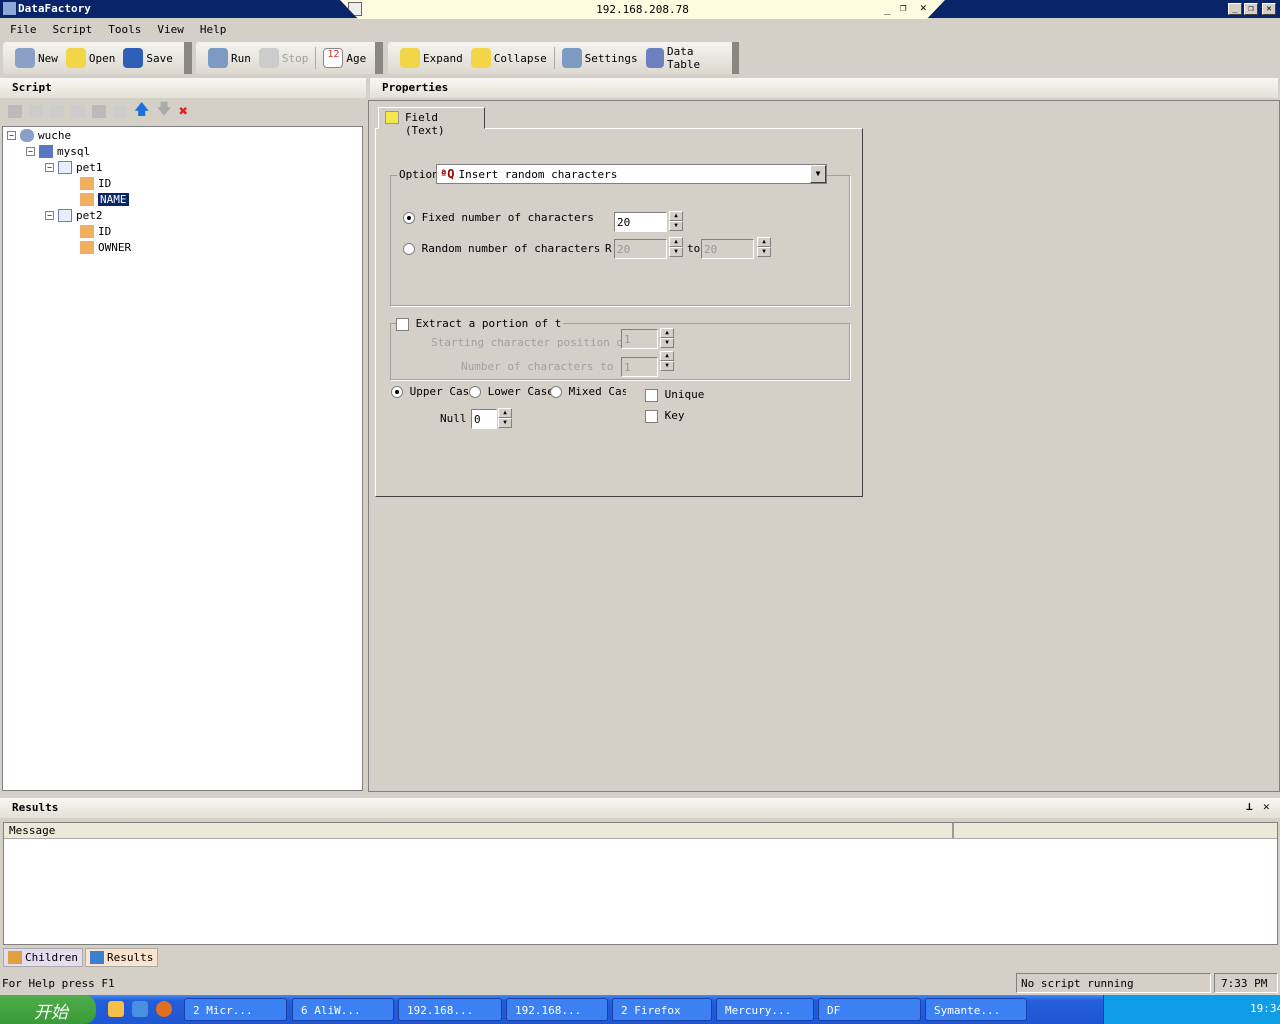 Image resolution: width=1280 pixels, height=1024 pixels. I want to click on random-from-spinner: ▲ ▼, so click(676, 247).